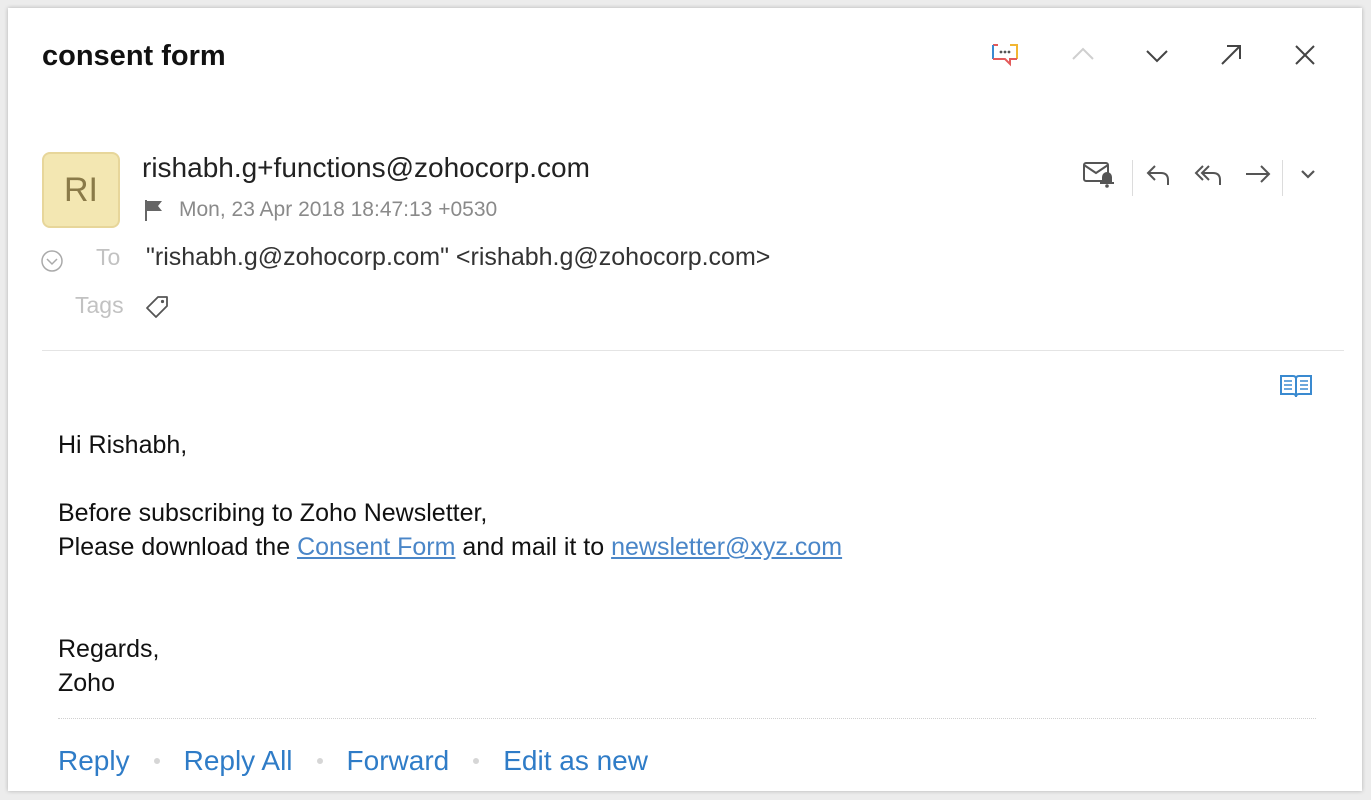 The height and width of the screenshot is (800, 1371). I want to click on header-divider, so click(693, 350).